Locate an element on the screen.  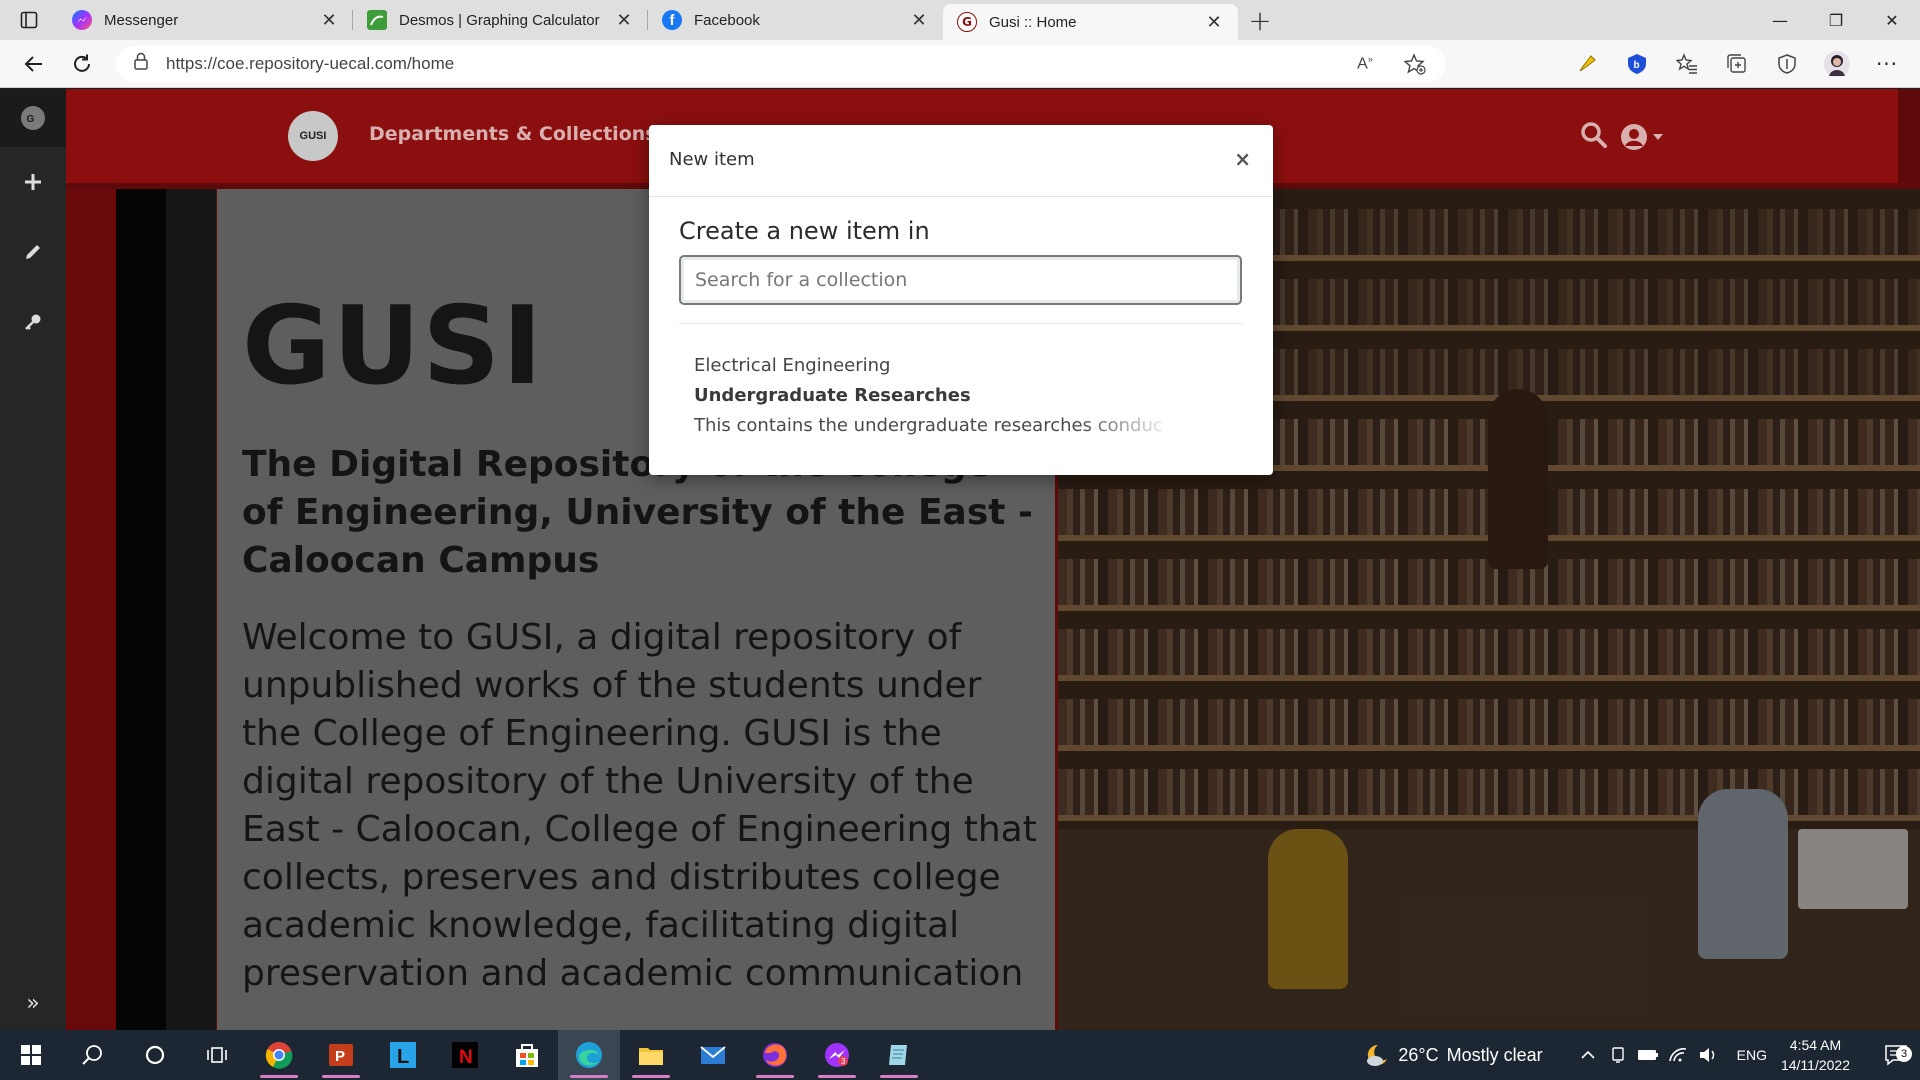
tab-title: Messenger is located at coordinates (141, 20).